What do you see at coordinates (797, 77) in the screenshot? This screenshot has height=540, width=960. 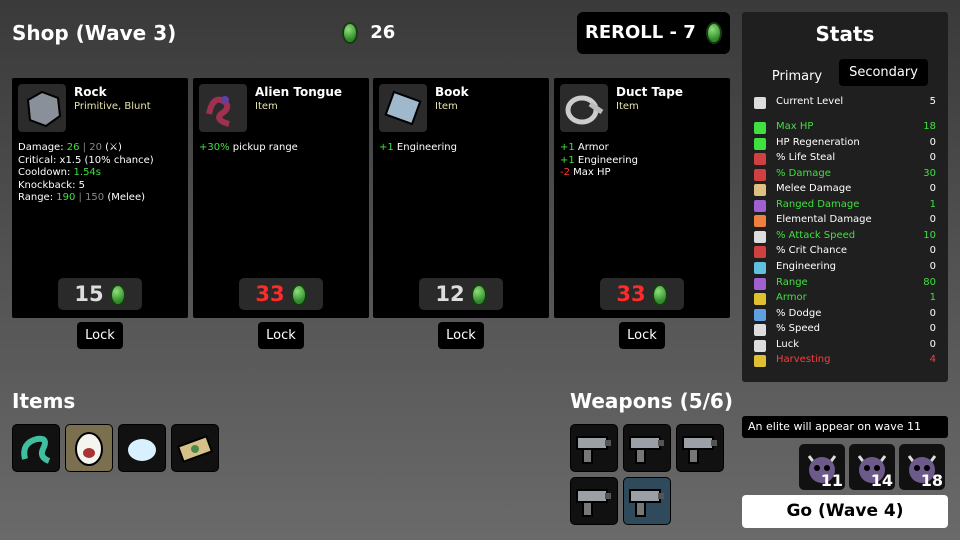 I see `tab-primary: Primary` at bounding box center [797, 77].